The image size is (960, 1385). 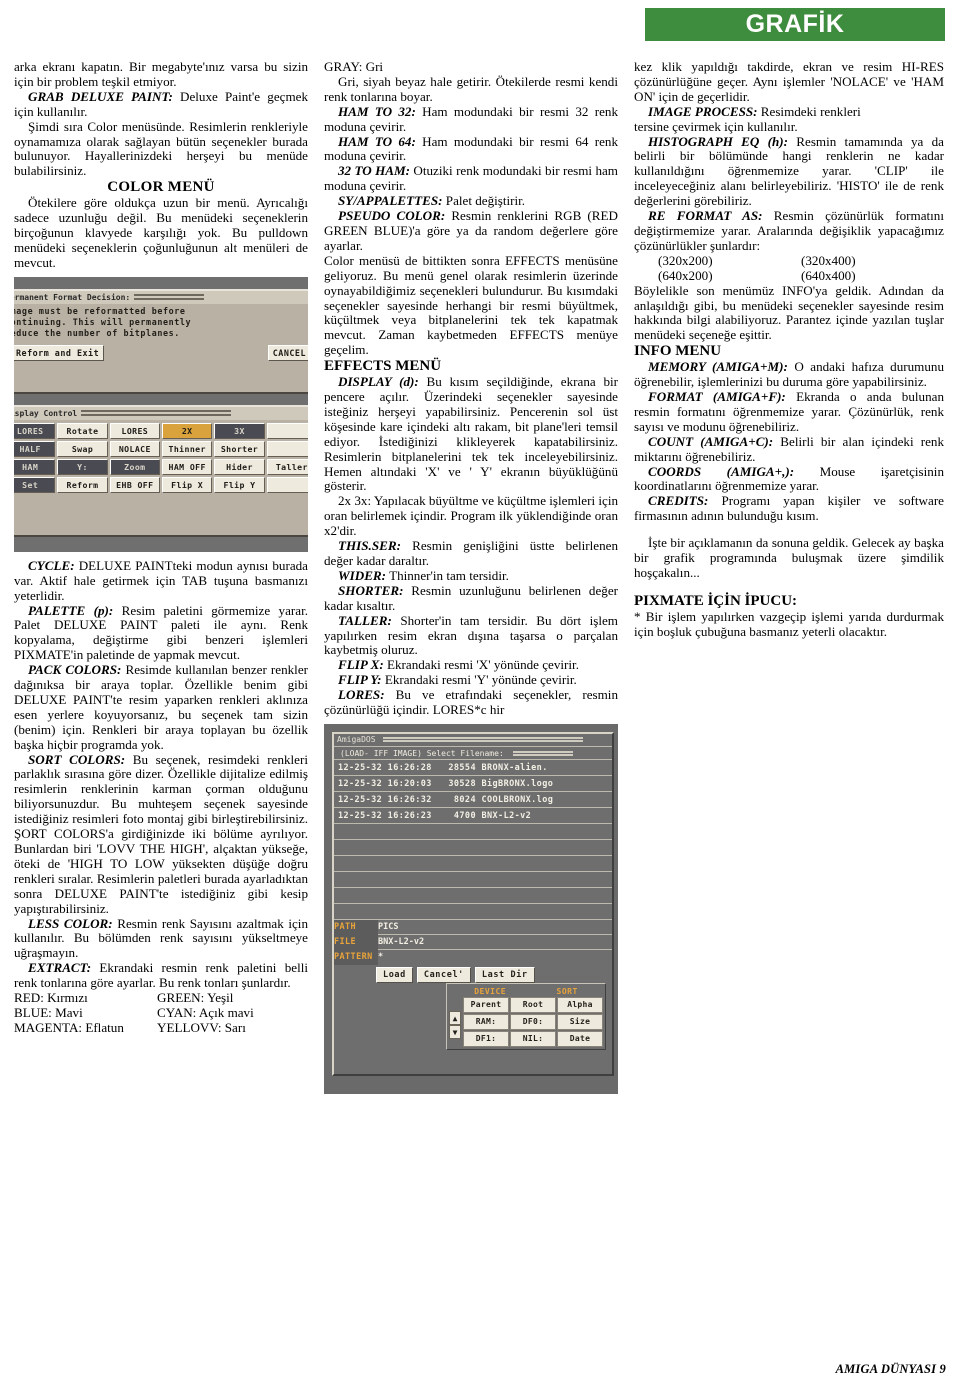 What do you see at coordinates (35, 448) in the screenshot?
I see `control-button: HALF` at bounding box center [35, 448].